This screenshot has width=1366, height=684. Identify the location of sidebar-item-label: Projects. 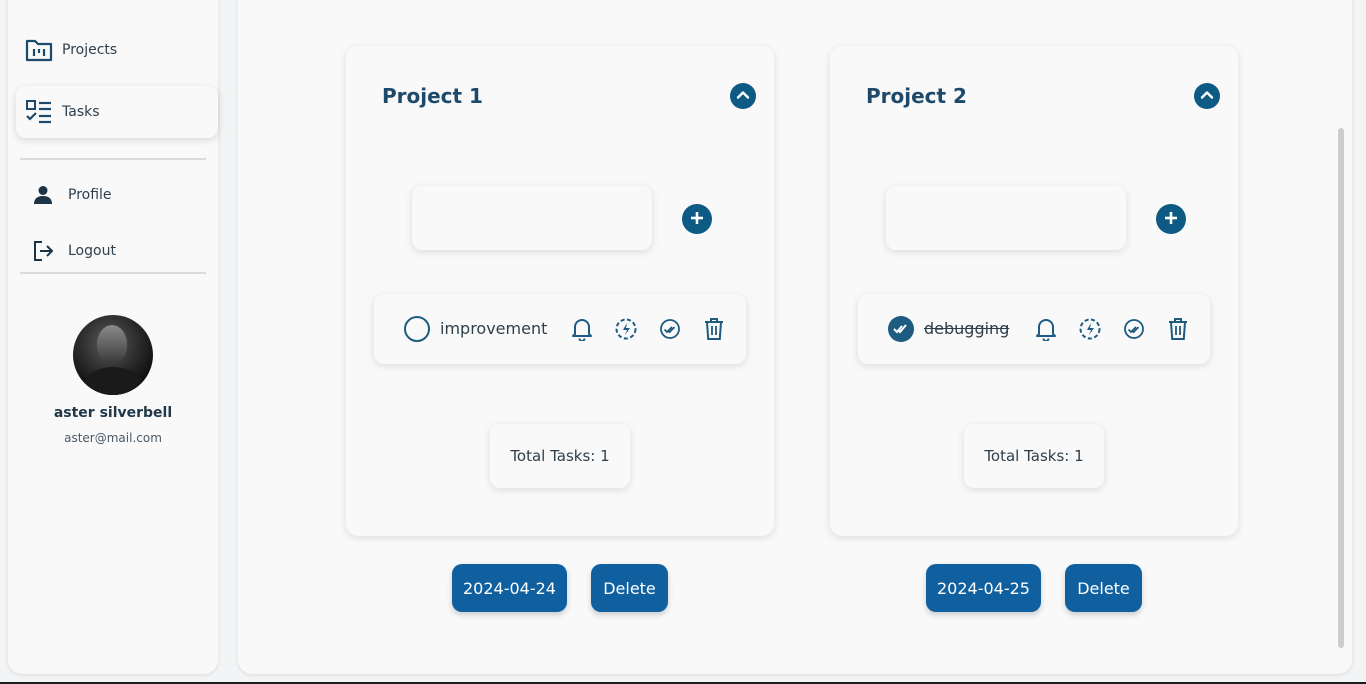
(90, 50).